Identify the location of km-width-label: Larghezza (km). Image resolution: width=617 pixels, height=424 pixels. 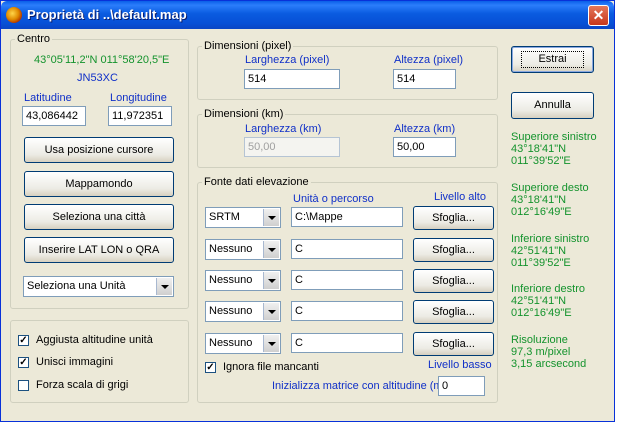
(283, 129).